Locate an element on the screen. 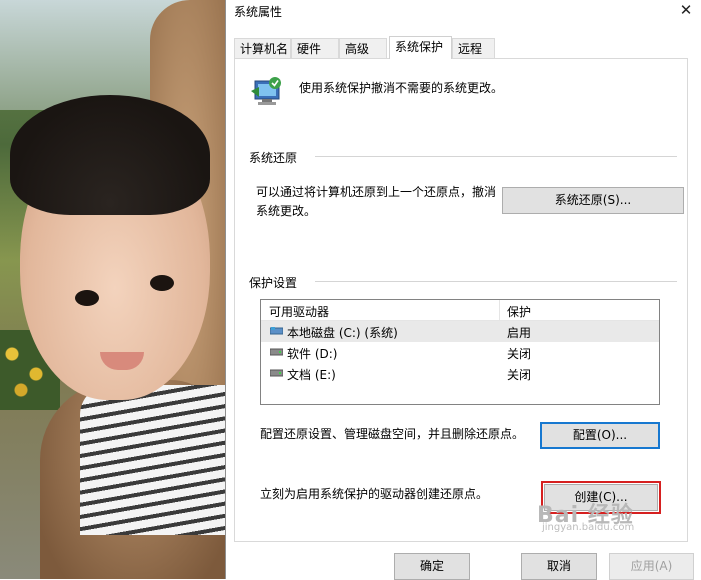 The height and width of the screenshot is (580, 701). photo-hair is located at coordinates (110, 155).